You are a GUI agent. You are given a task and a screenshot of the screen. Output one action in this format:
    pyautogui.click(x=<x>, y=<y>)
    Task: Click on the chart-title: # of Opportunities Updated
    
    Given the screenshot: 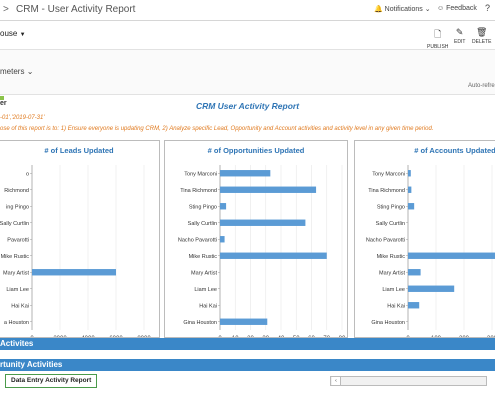 What is the action you would take?
    pyautogui.click(x=256, y=150)
    